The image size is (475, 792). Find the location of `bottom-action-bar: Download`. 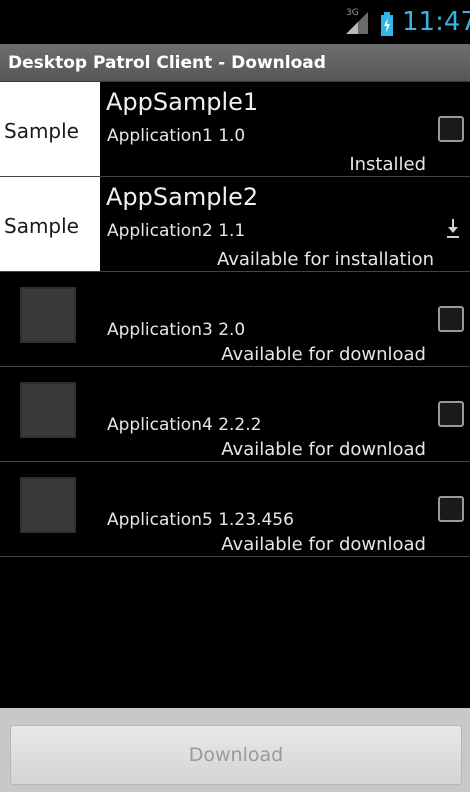

bottom-action-bar: Download is located at coordinates (235, 750).